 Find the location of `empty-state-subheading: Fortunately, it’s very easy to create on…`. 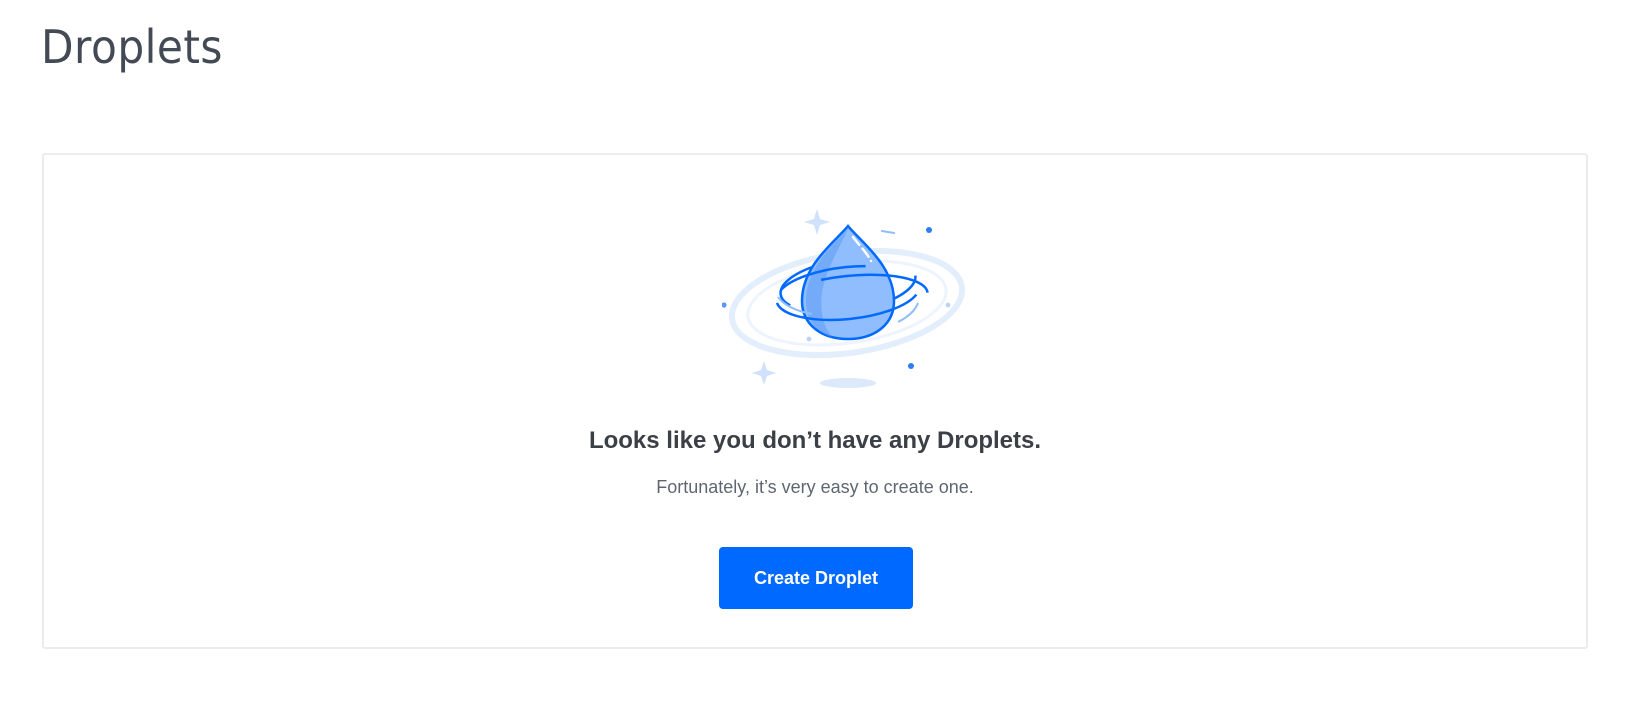

empty-state-subheading: Fortunately, it’s very easy to create on… is located at coordinates (815, 487).